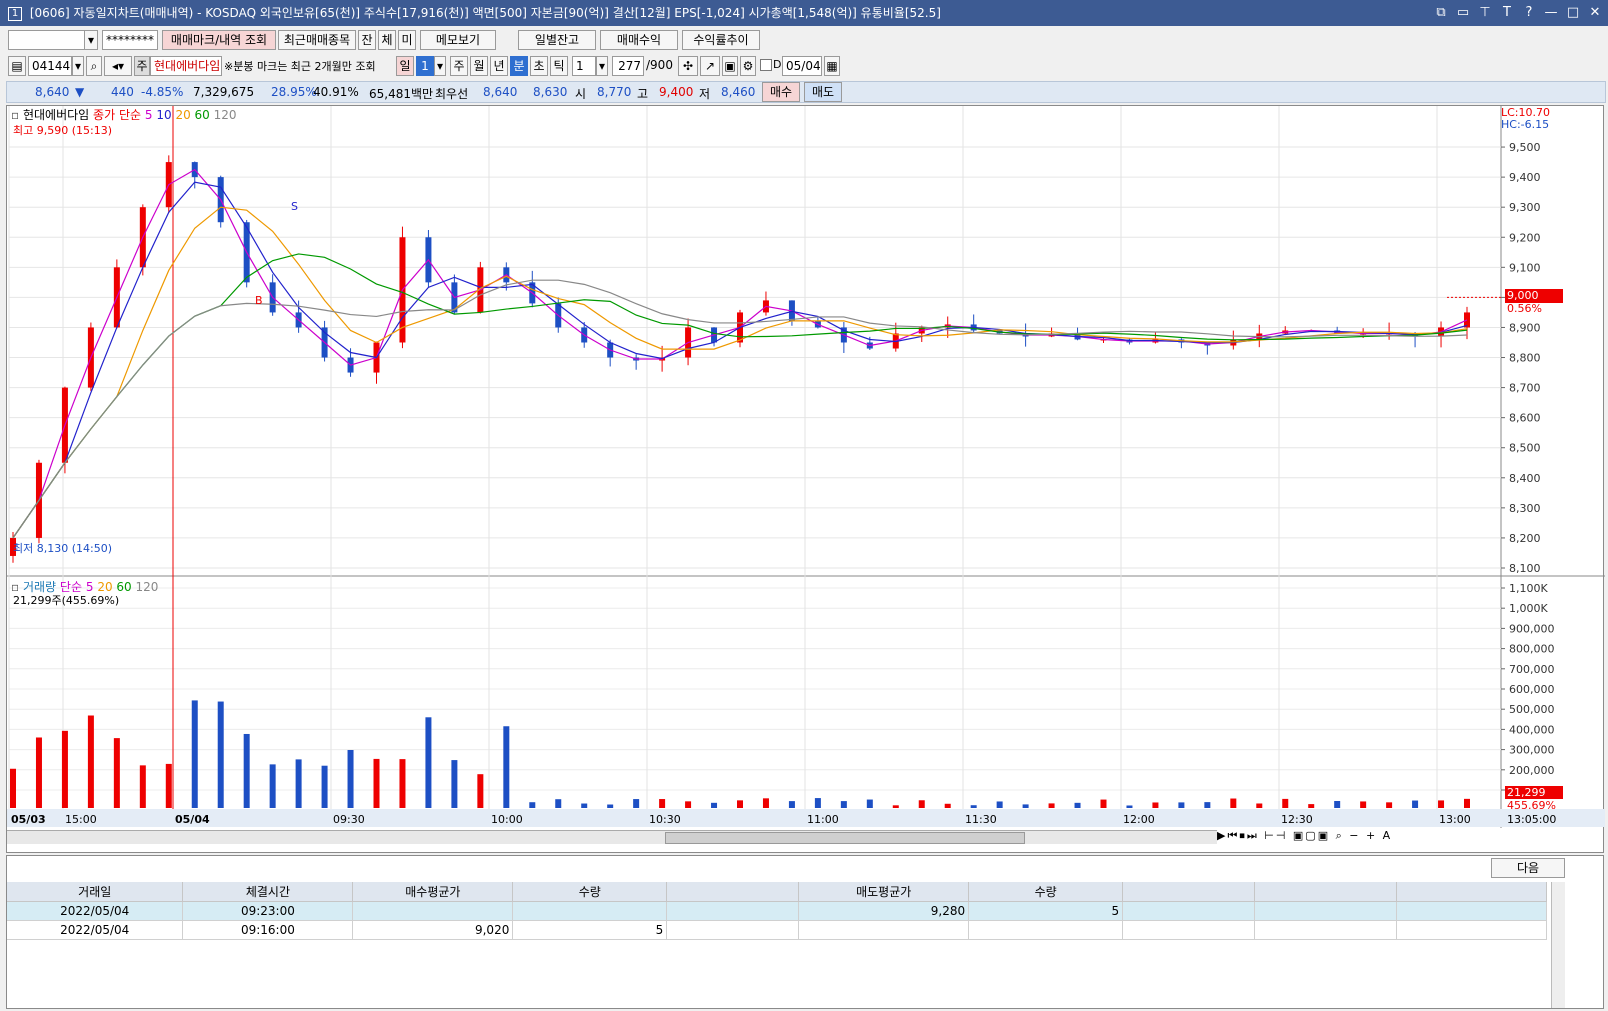  What do you see at coordinates (219, 40) in the screenshot?
I see `trade-mark-button: 매매마크/내역 조회` at bounding box center [219, 40].